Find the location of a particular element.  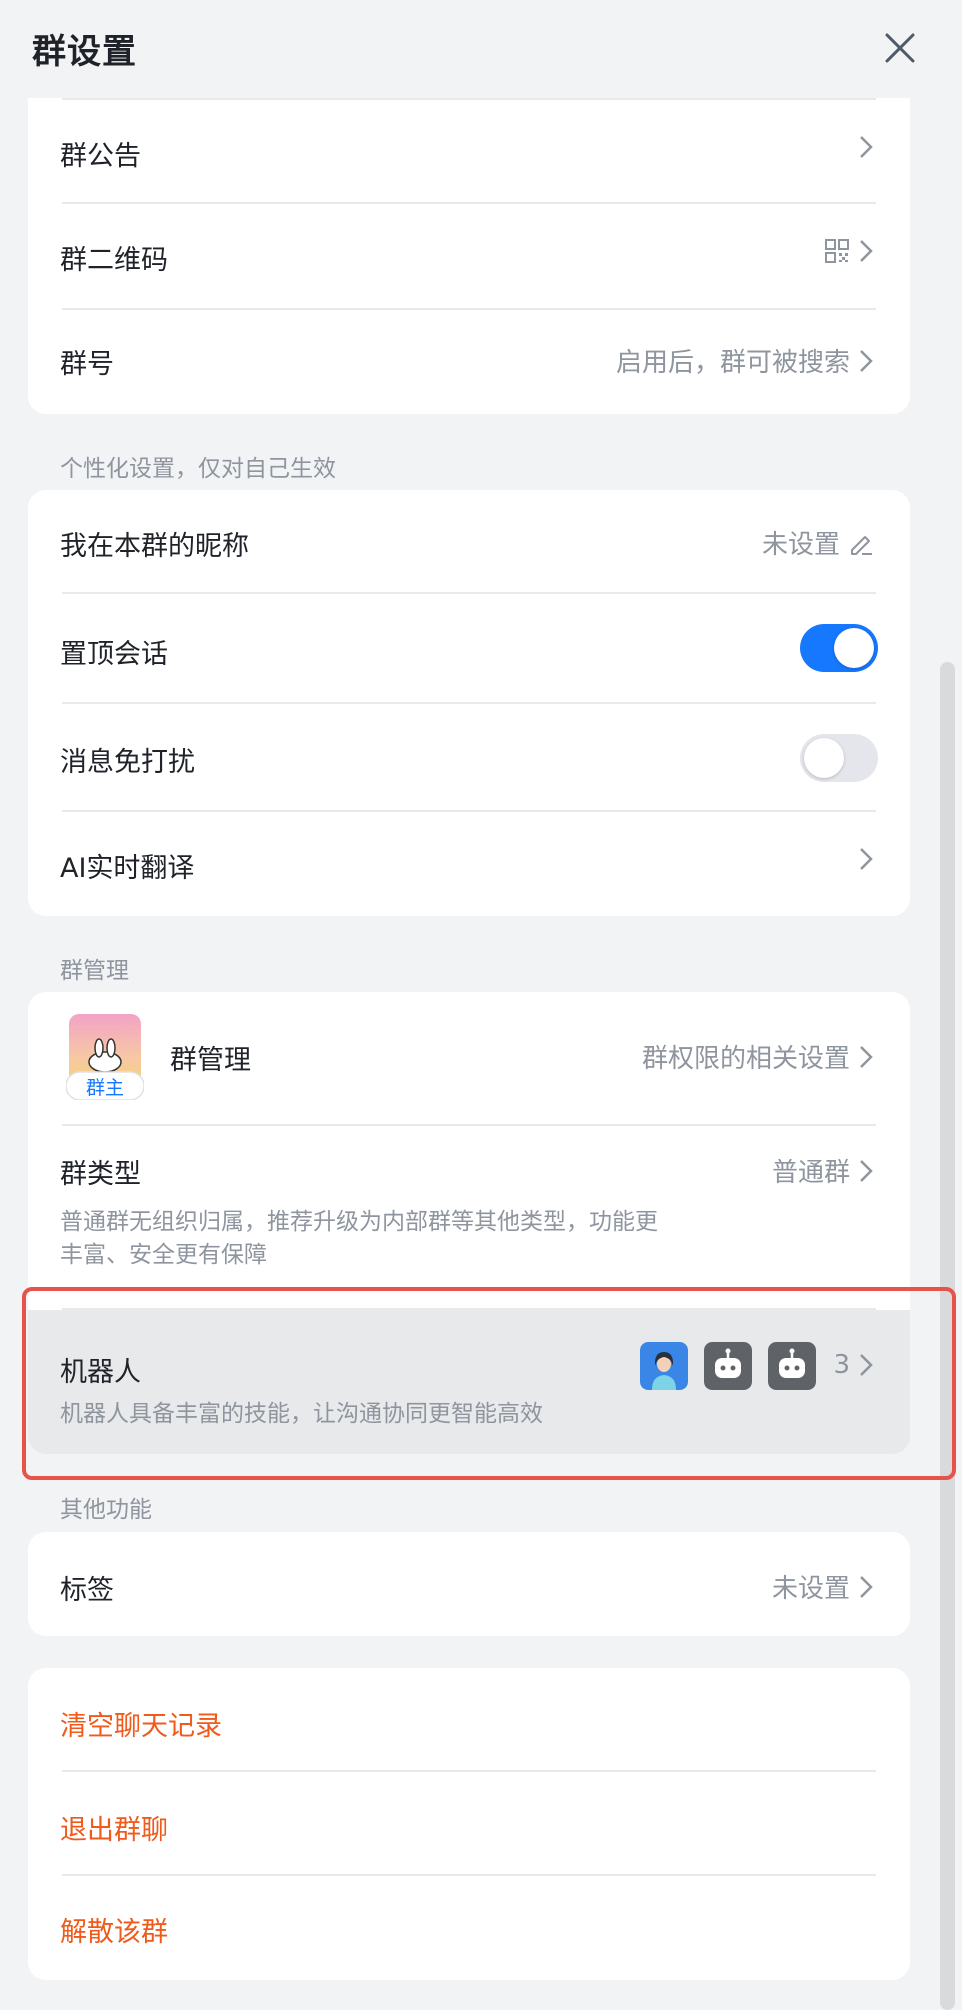

robot-row: 机器人 机器人具备丰富的技能，让沟通协同更智能高效 3 is located at coordinates (469, 1382).